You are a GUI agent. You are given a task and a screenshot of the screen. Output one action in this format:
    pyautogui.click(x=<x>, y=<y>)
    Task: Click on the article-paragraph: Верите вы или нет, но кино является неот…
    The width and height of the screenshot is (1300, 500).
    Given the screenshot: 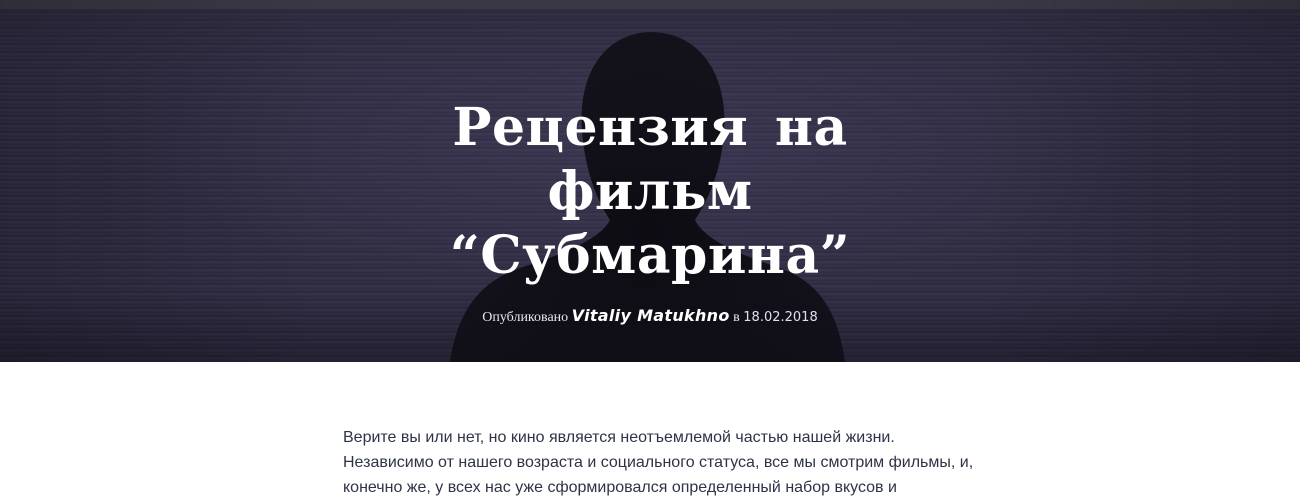 What is the action you would take?
    pyautogui.click(x=658, y=462)
    